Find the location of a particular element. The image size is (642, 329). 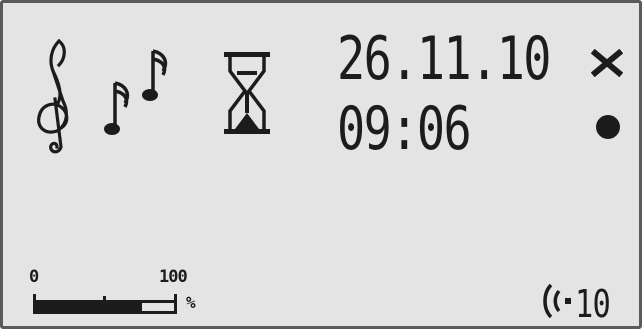

record-dot-icon is located at coordinates (608, 127).